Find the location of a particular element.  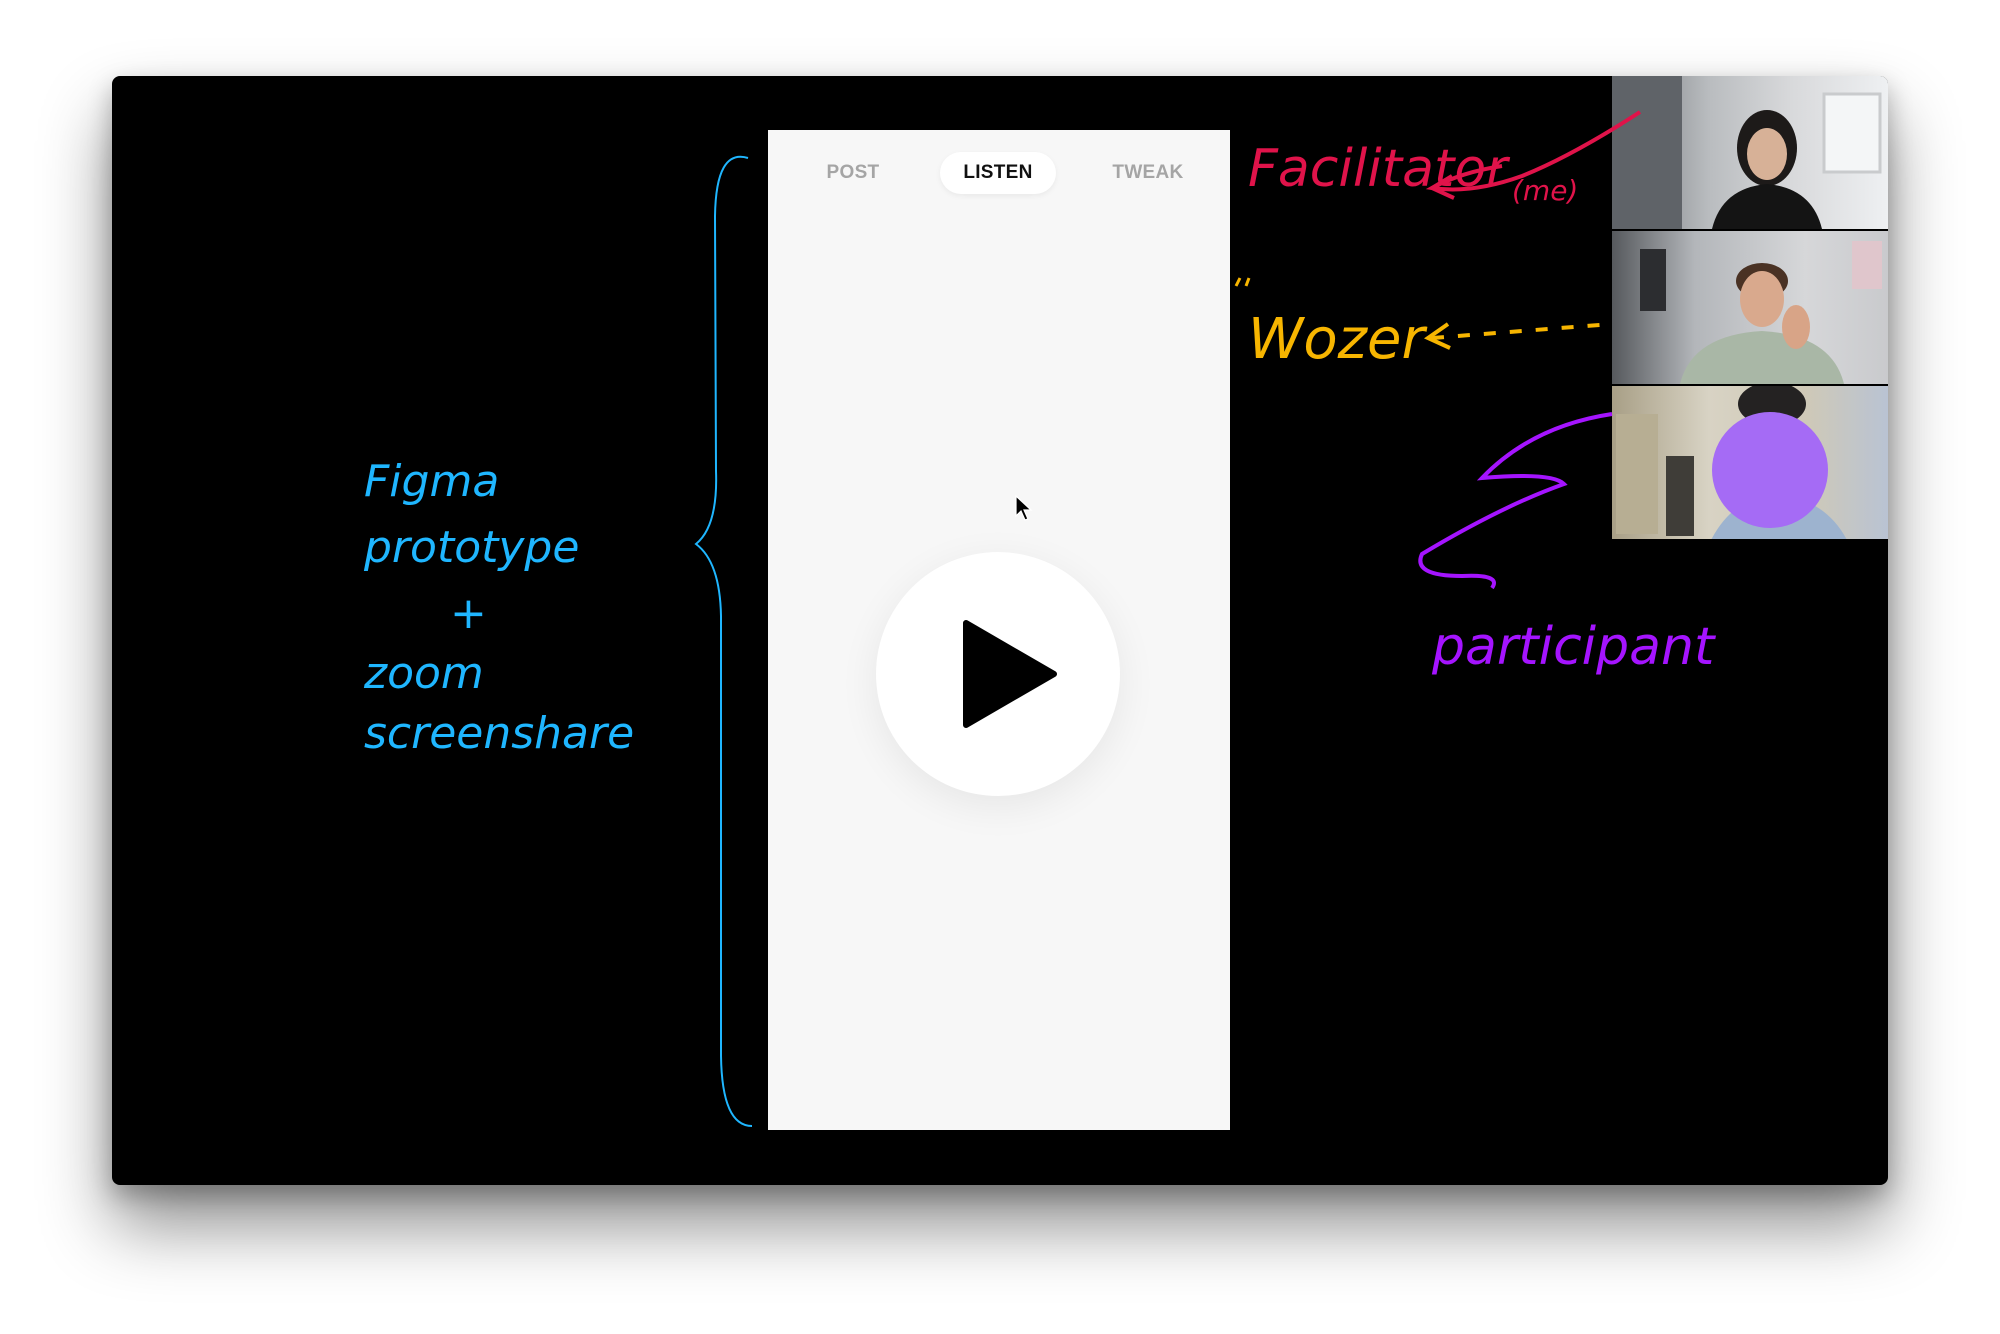

video-tile-participant is located at coordinates (1750, 462).